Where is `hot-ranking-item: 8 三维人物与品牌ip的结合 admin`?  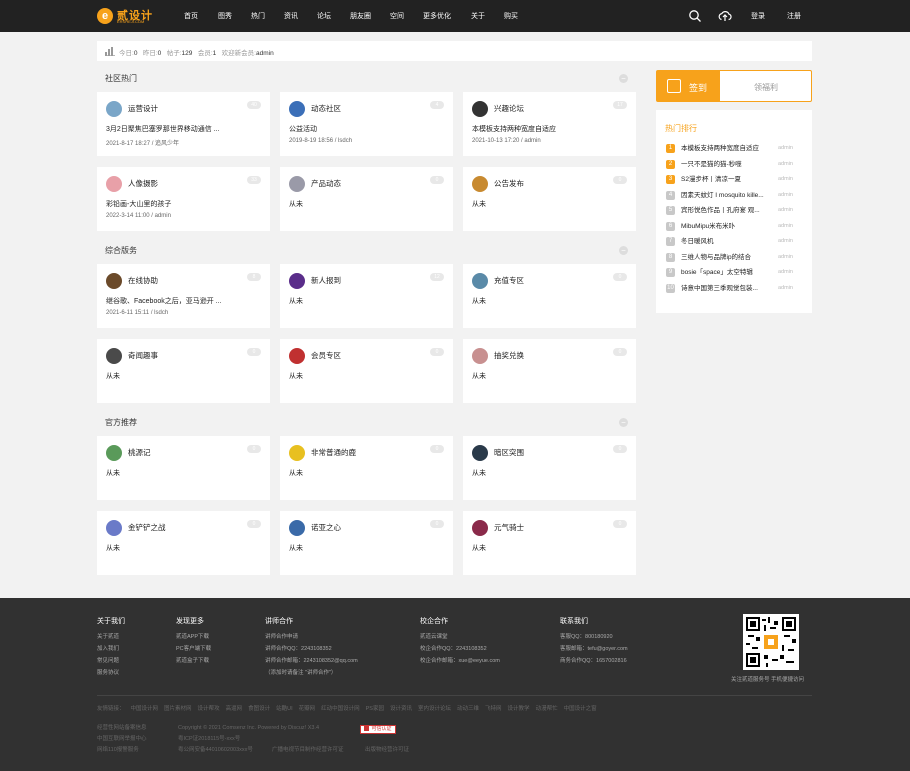 hot-ranking-item: 8 三维人物与品牌ip的结合 admin is located at coordinates (736, 257).